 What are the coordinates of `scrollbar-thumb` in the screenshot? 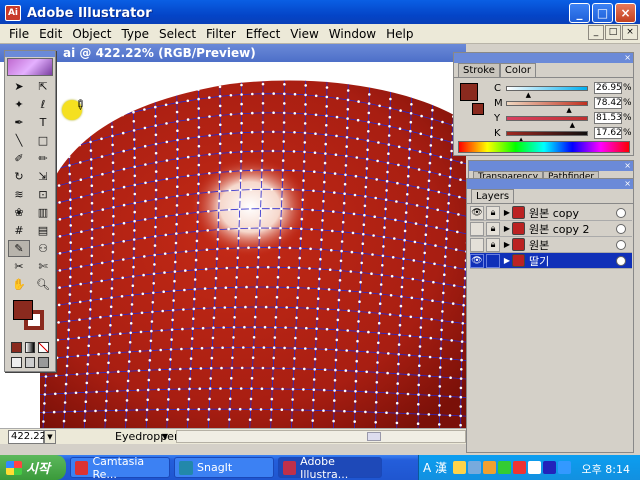 It's located at (374, 436).